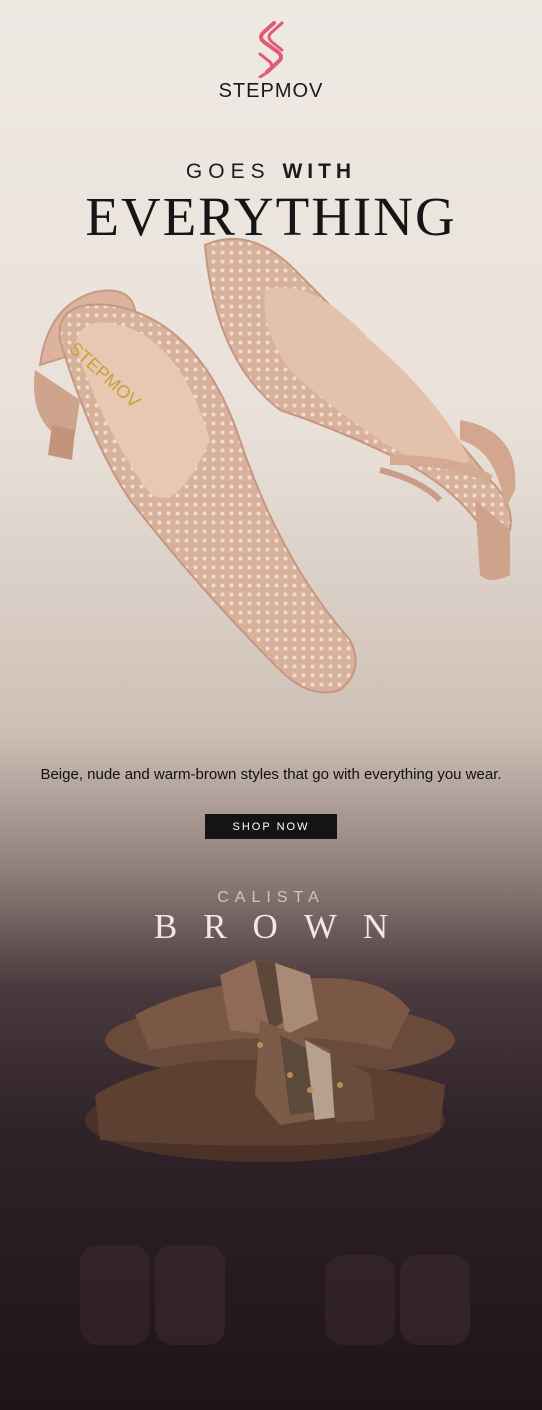 This screenshot has height=1410, width=542. What do you see at coordinates (319, 171) in the screenshot?
I see `headline-bold: WITH` at bounding box center [319, 171].